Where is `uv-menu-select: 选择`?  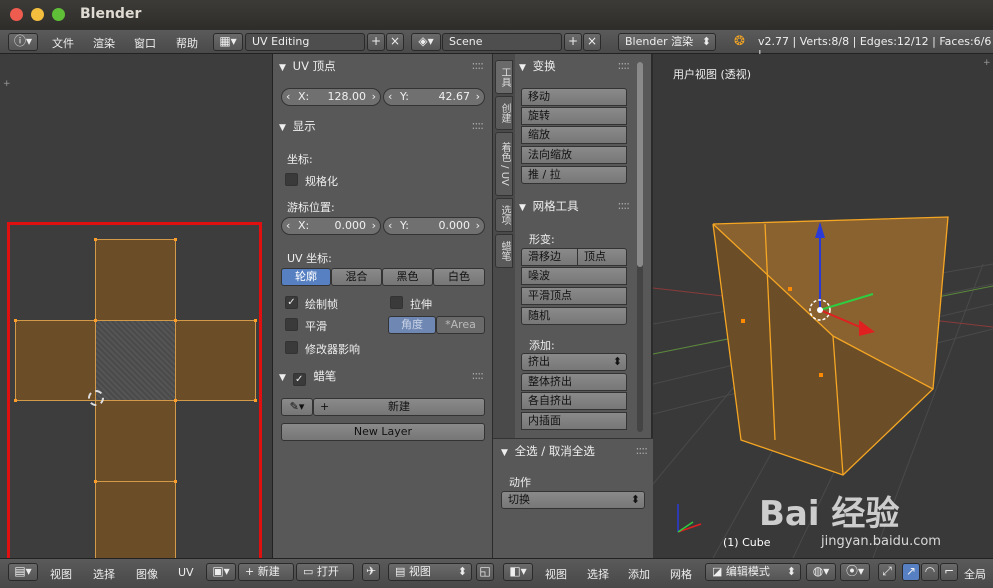 uv-menu-select: 选择 is located at coordinates (104, 574).